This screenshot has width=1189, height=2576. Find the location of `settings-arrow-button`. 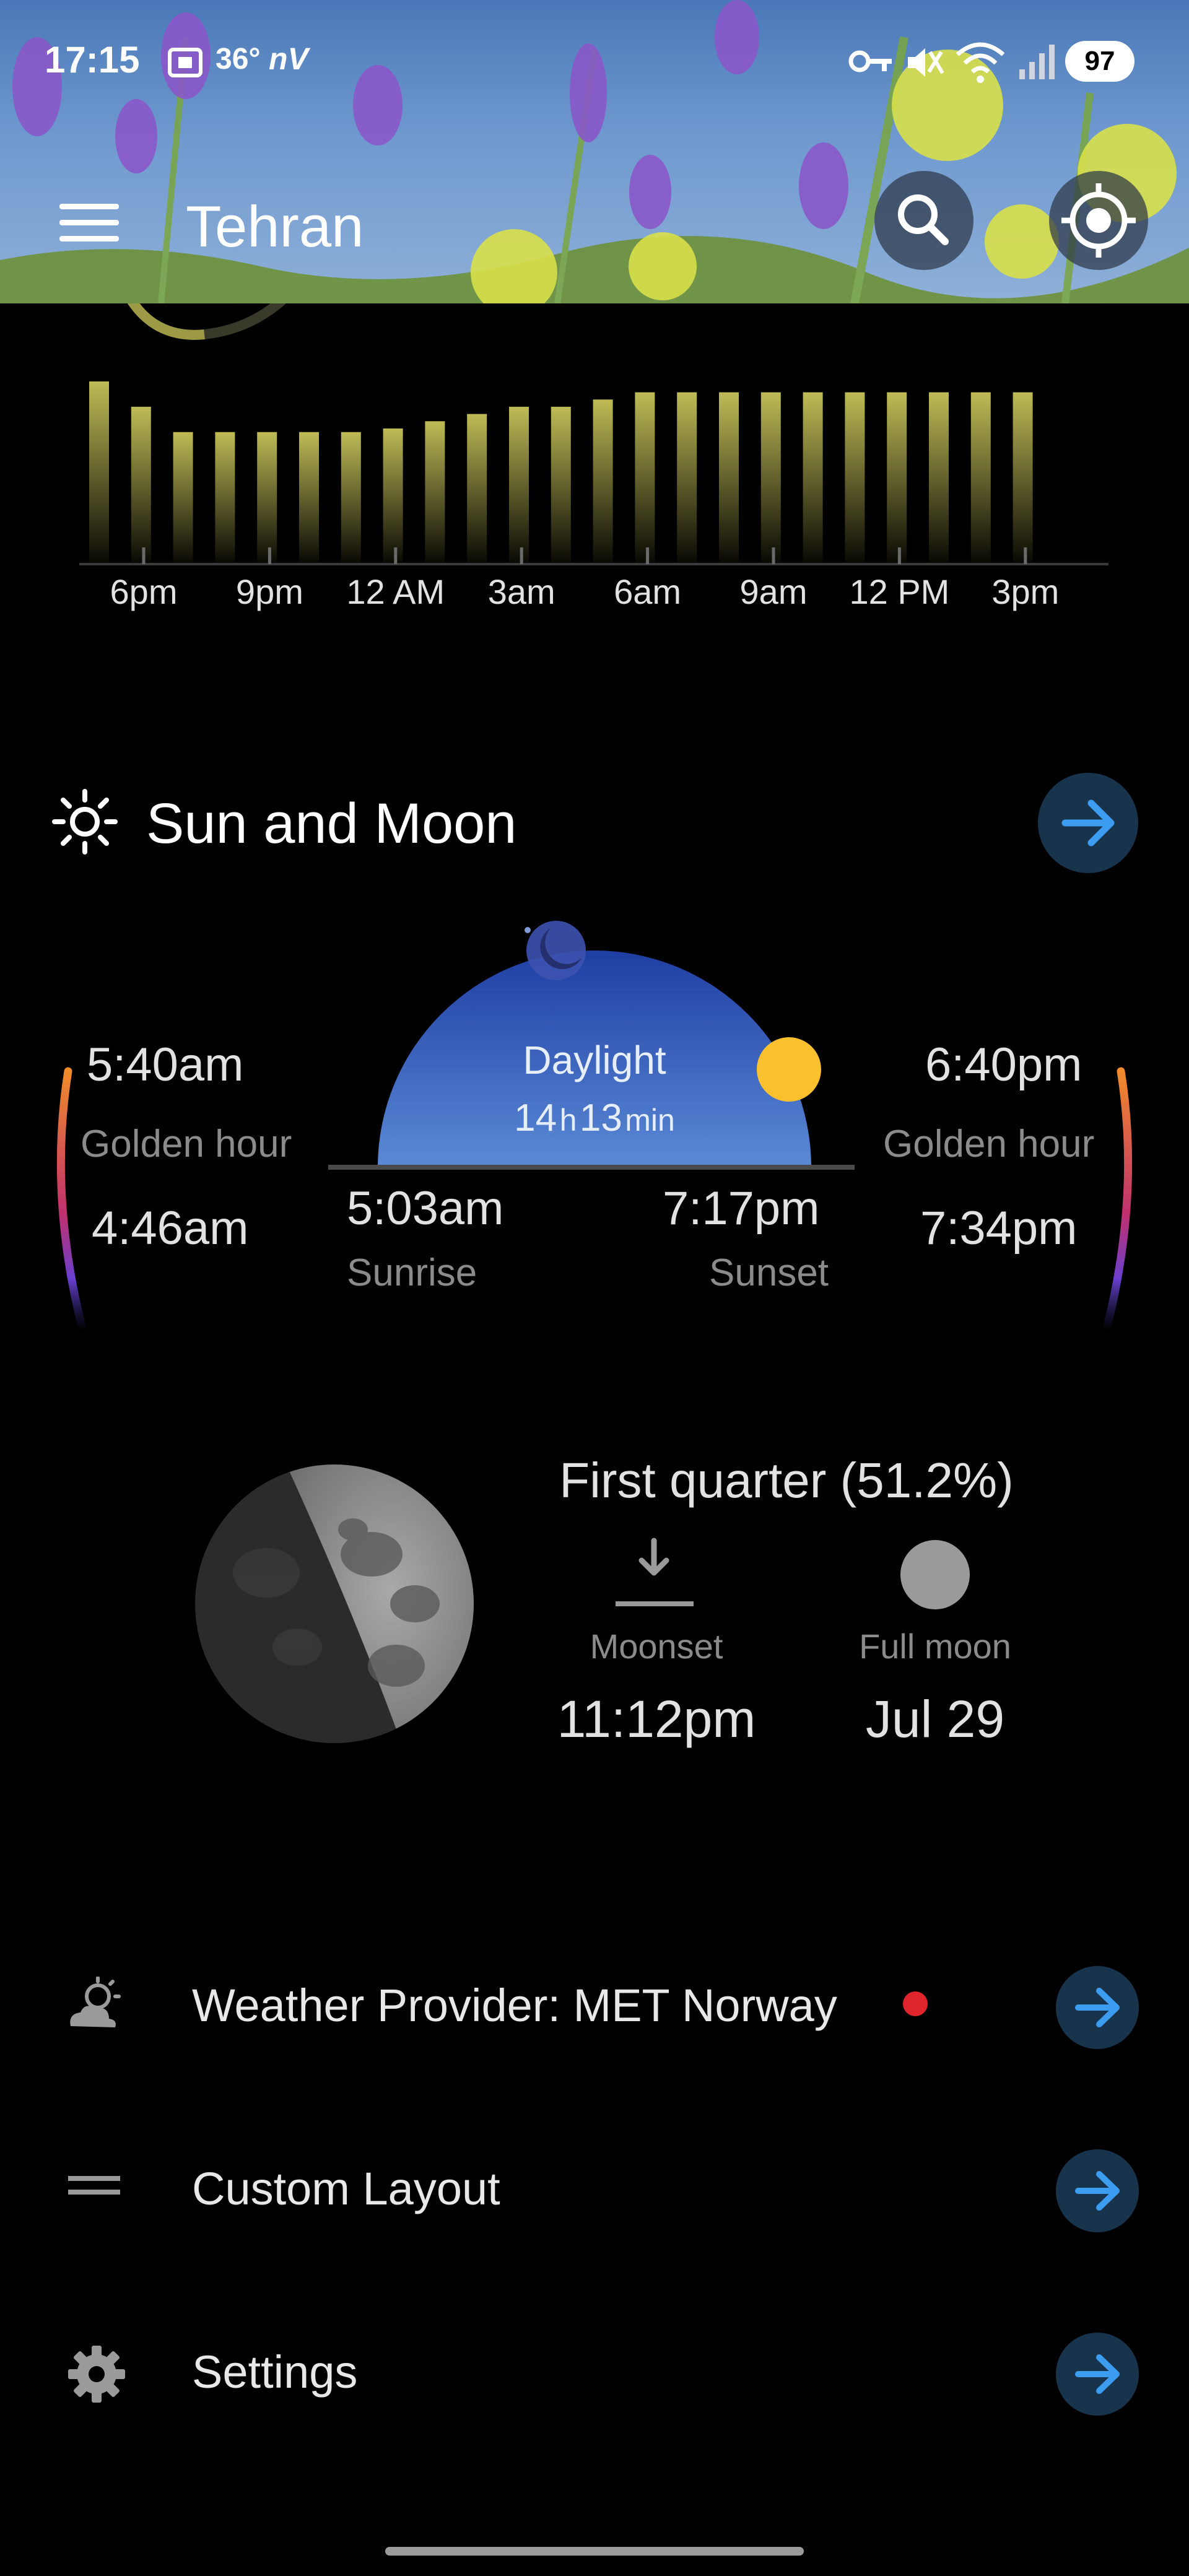

settings-arrow-button is located at coordinates (1097, 2374).